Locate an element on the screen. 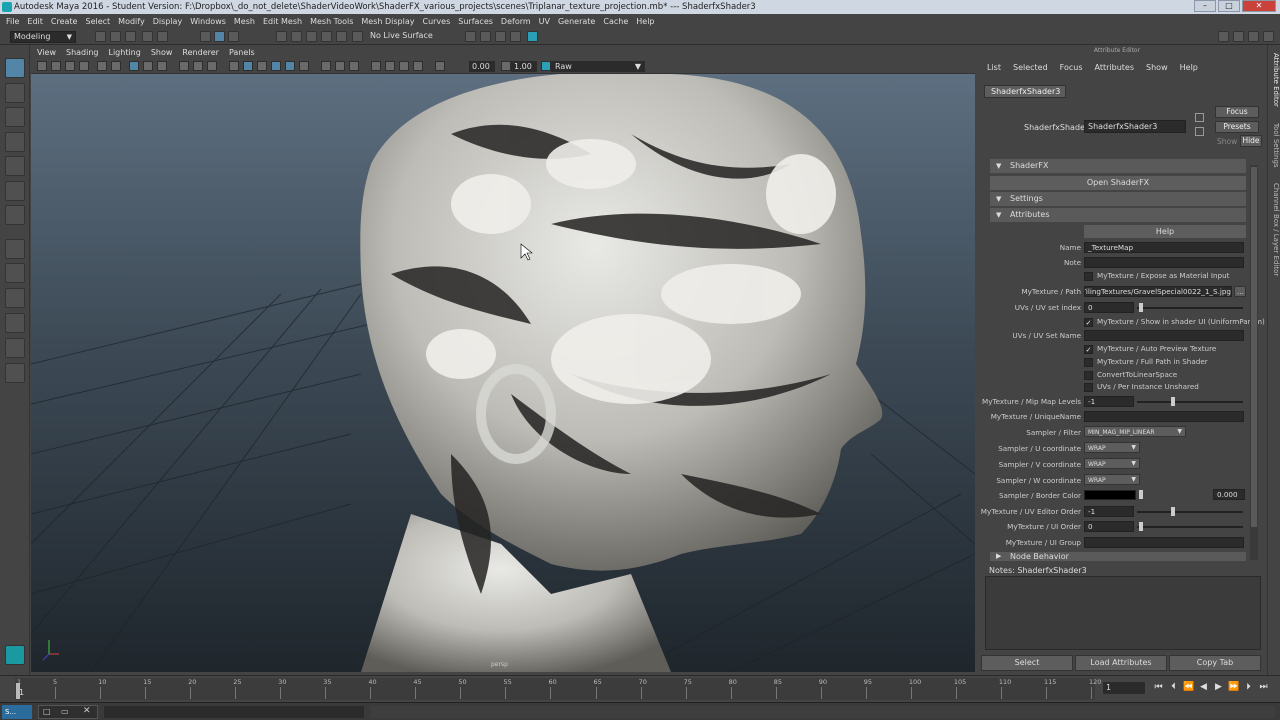 The width and height of the screenshot is (1280, 720). lasso-tool-icon is located at coordinates (15, 93).